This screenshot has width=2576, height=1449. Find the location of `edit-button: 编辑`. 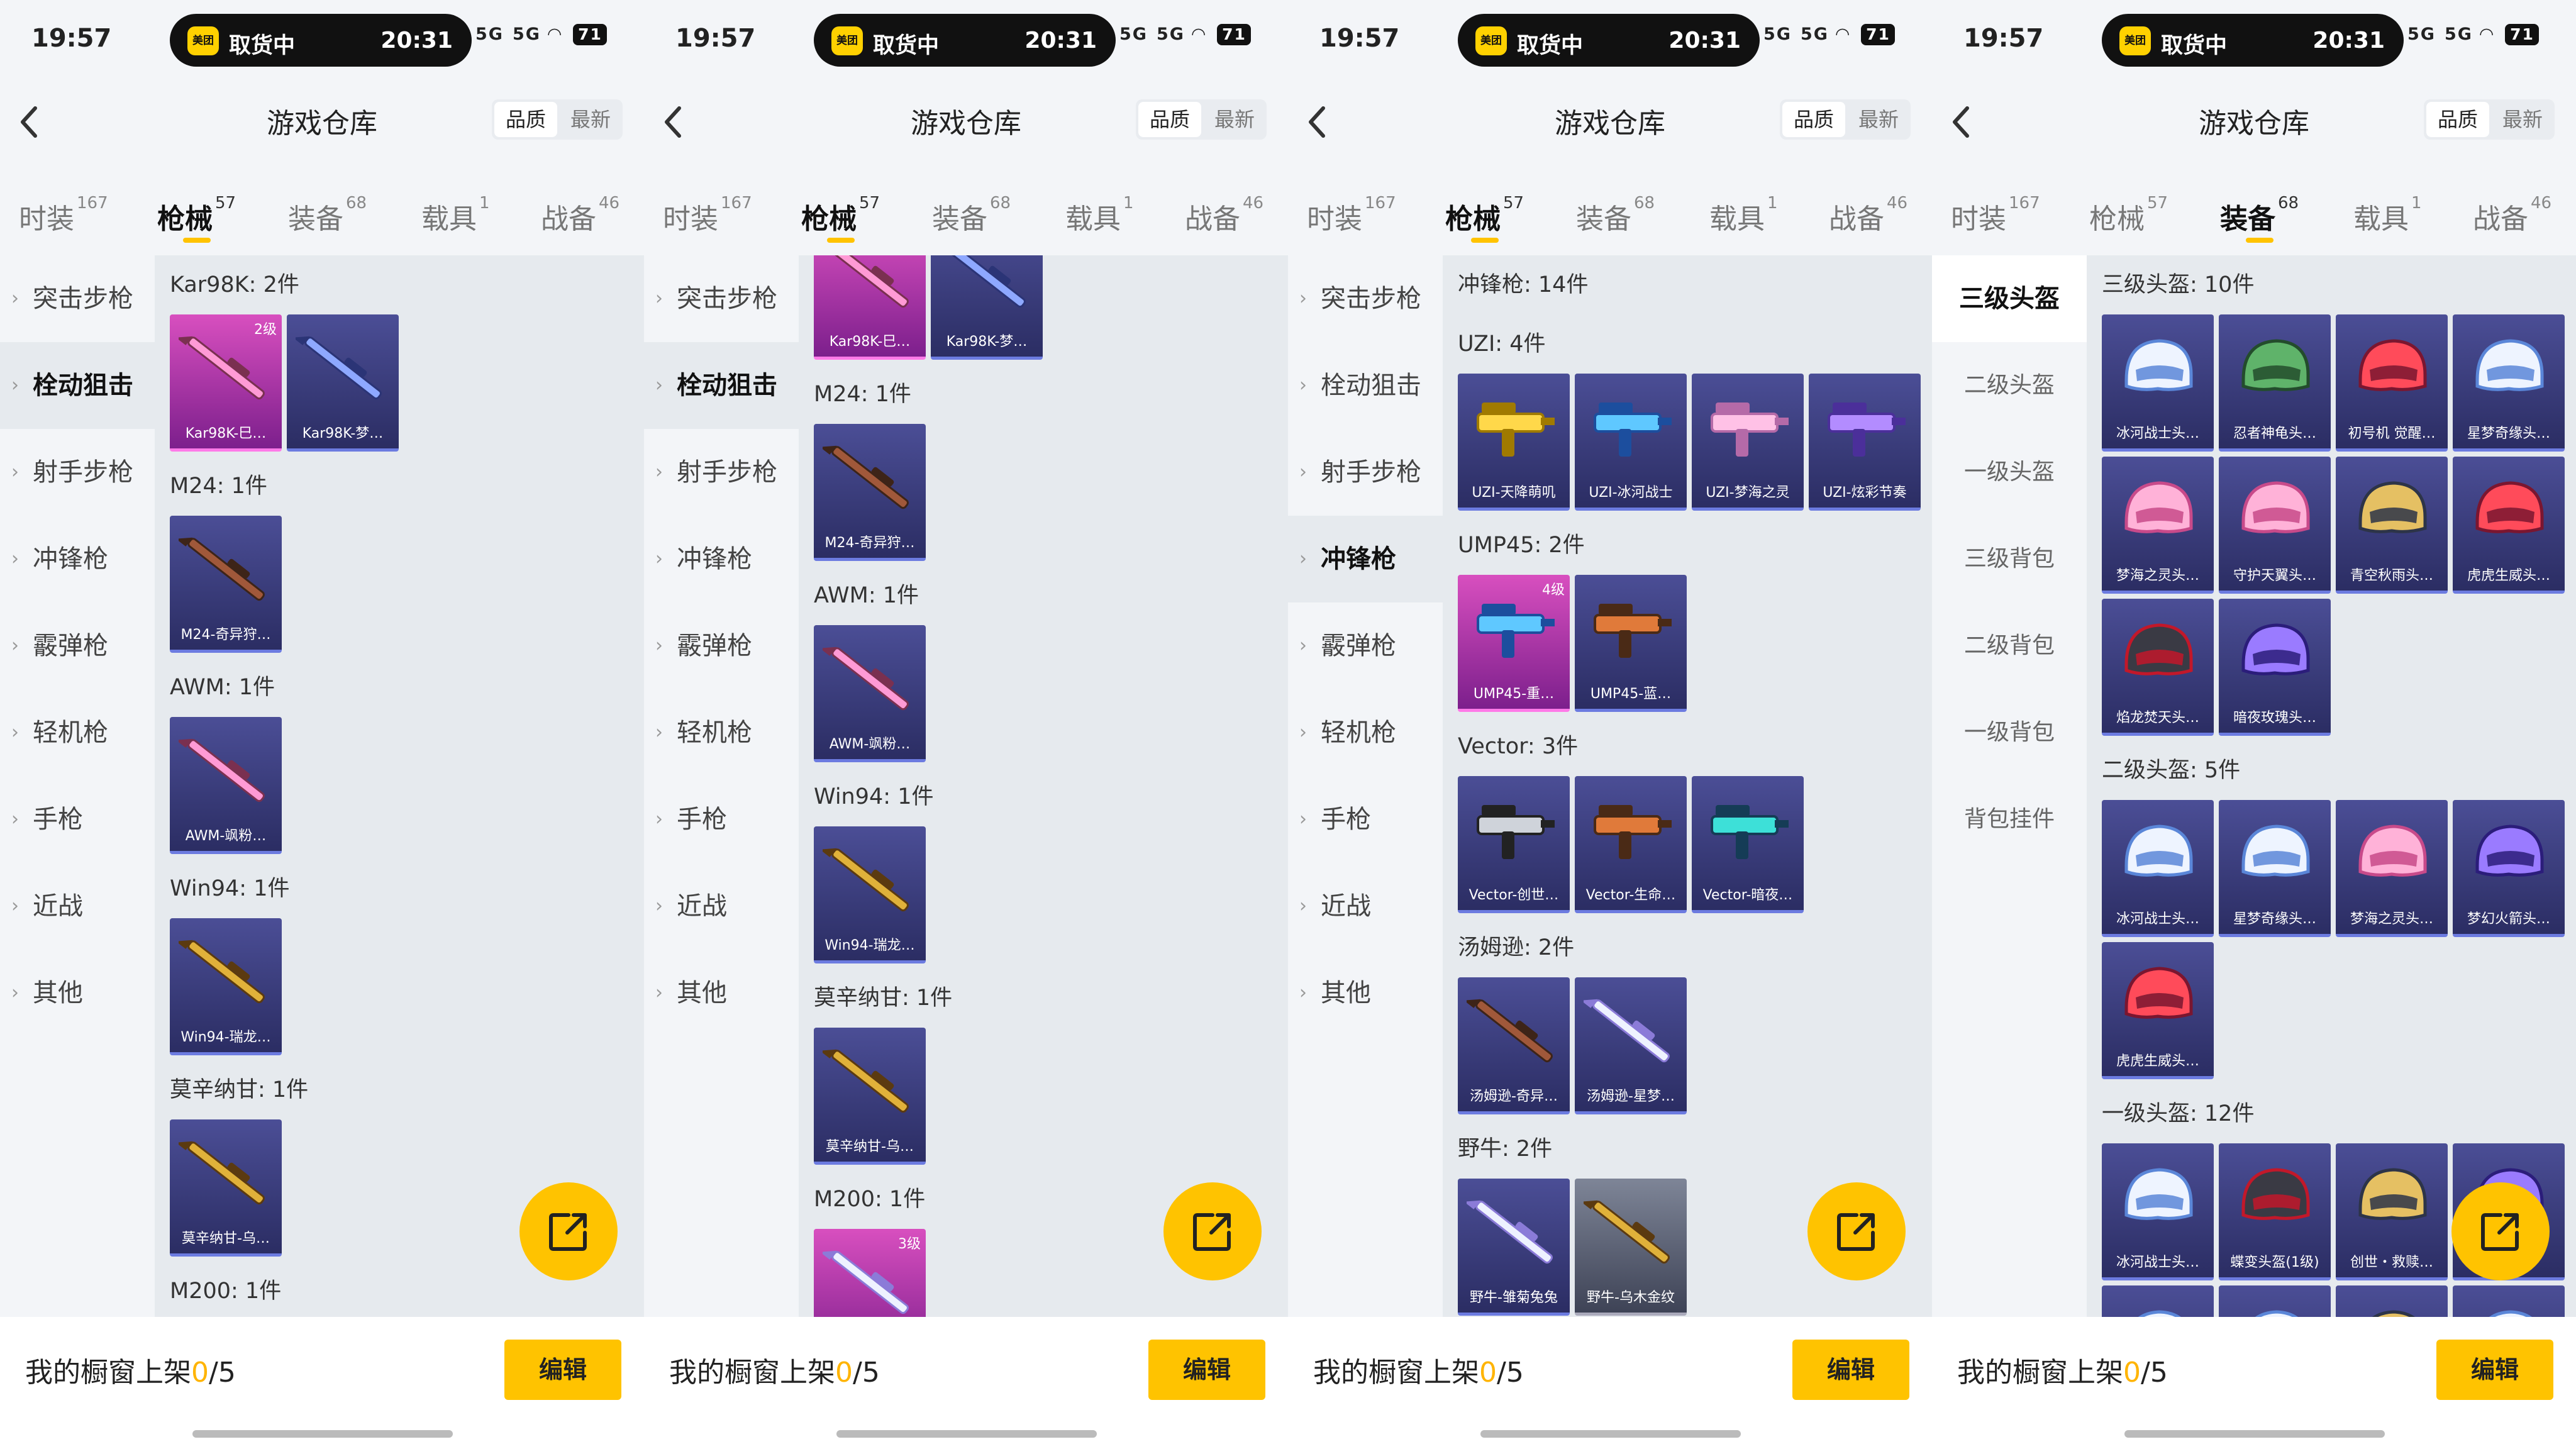

edit-button: 编辑 is located at coordinates (2494, 1370).